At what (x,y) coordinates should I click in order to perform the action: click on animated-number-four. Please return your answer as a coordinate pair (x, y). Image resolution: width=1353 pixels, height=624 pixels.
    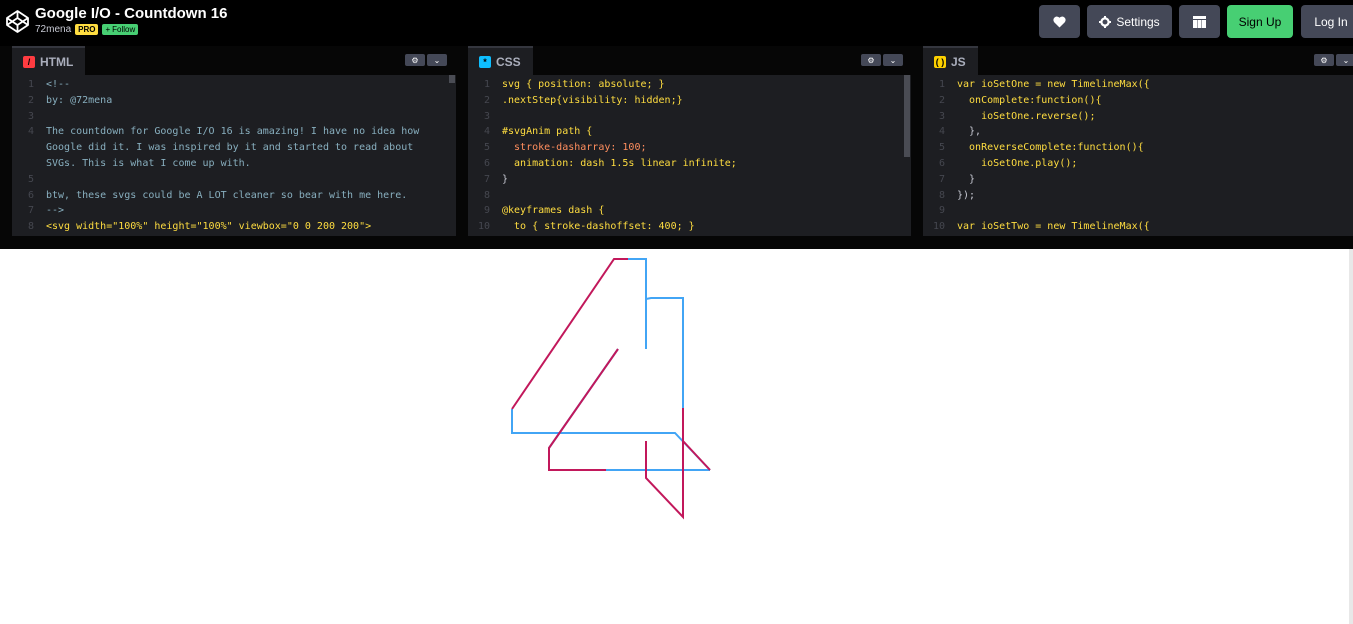
    Looking at the image, I should click on (611, 389).